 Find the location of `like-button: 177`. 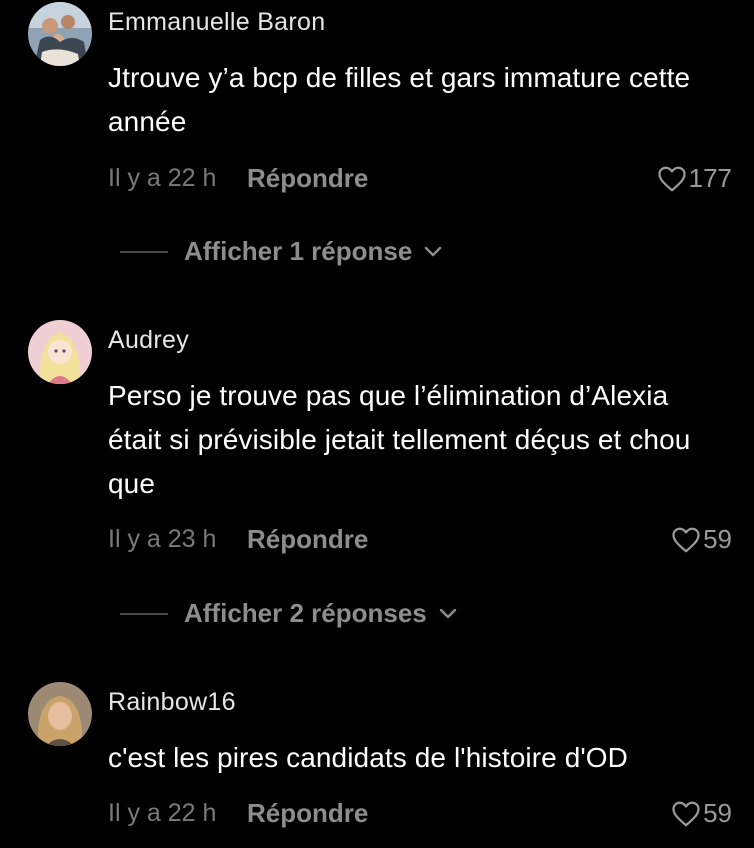

like-button: 177 is located at coordinates (694, 178).